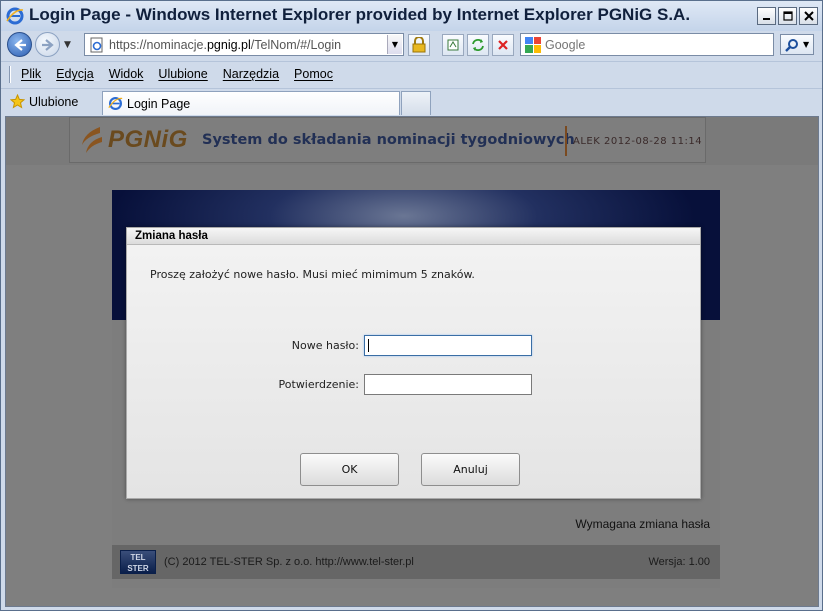 The width and height of the screenshot is (823, 611). I want to click on arrow-right-icon, so click(47, 44).